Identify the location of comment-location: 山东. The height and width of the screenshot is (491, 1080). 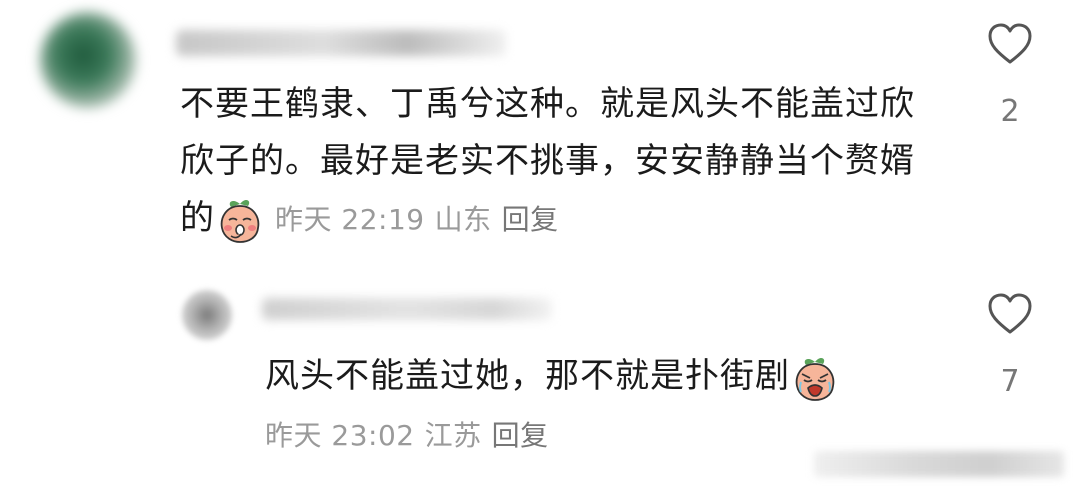
(463, 219).